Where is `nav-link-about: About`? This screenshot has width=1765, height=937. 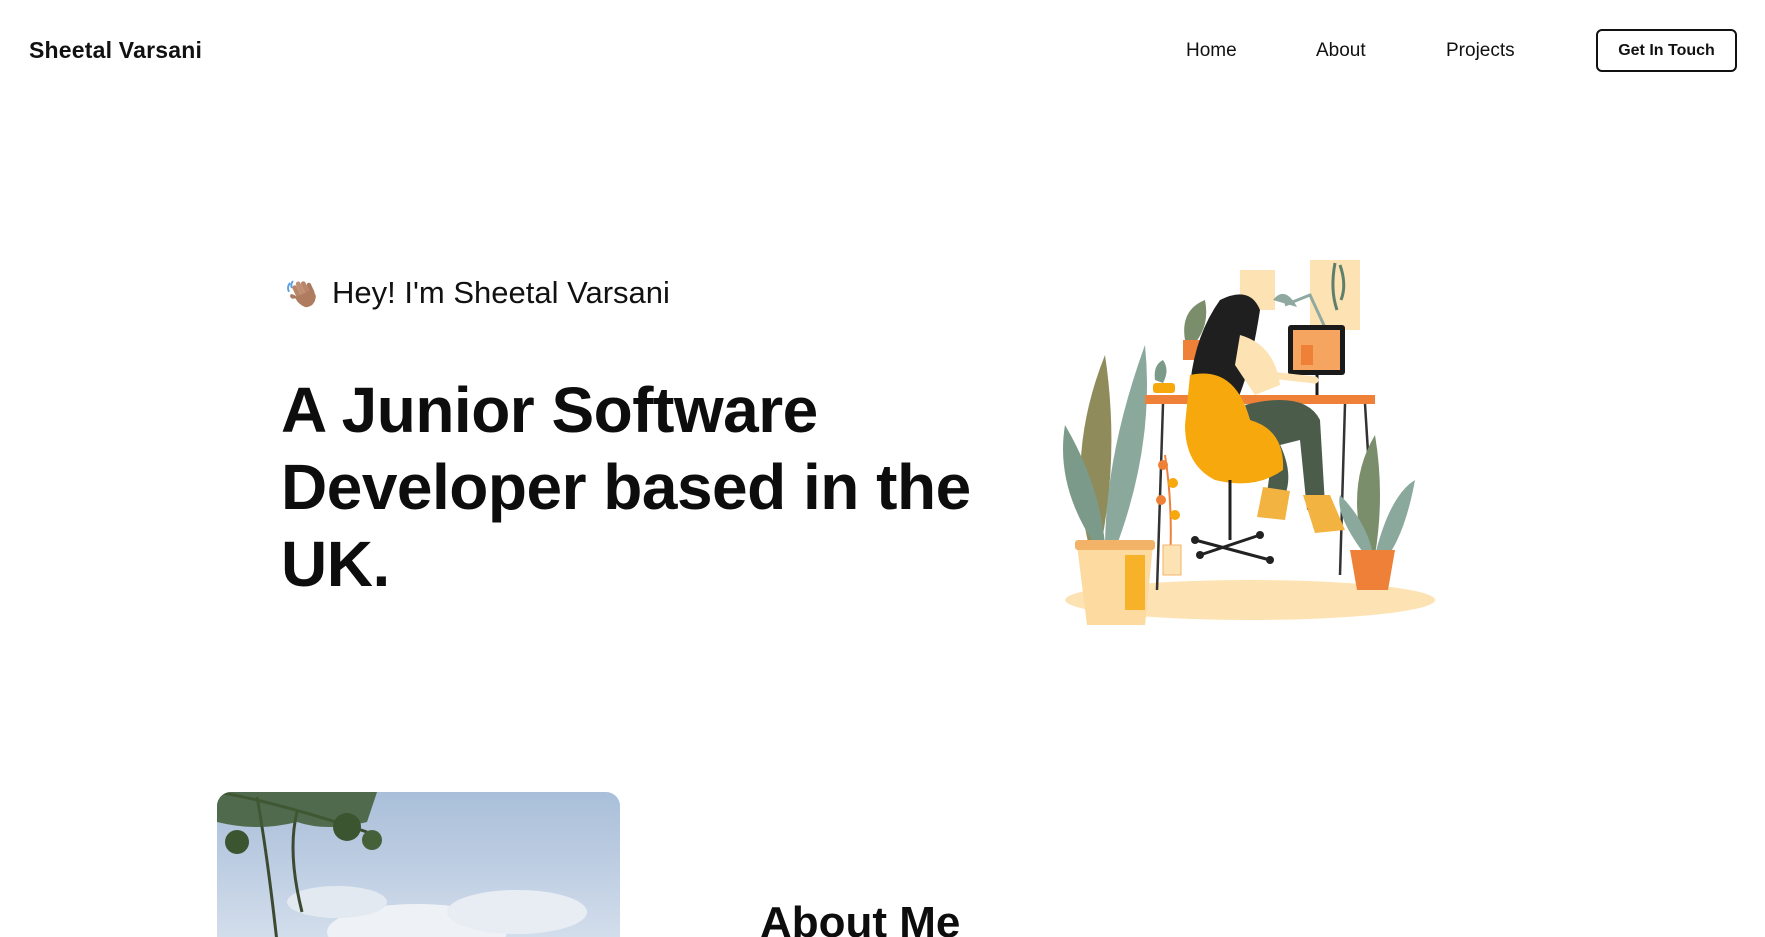 nav-link-about: About is located at coordinates (1341, 51).